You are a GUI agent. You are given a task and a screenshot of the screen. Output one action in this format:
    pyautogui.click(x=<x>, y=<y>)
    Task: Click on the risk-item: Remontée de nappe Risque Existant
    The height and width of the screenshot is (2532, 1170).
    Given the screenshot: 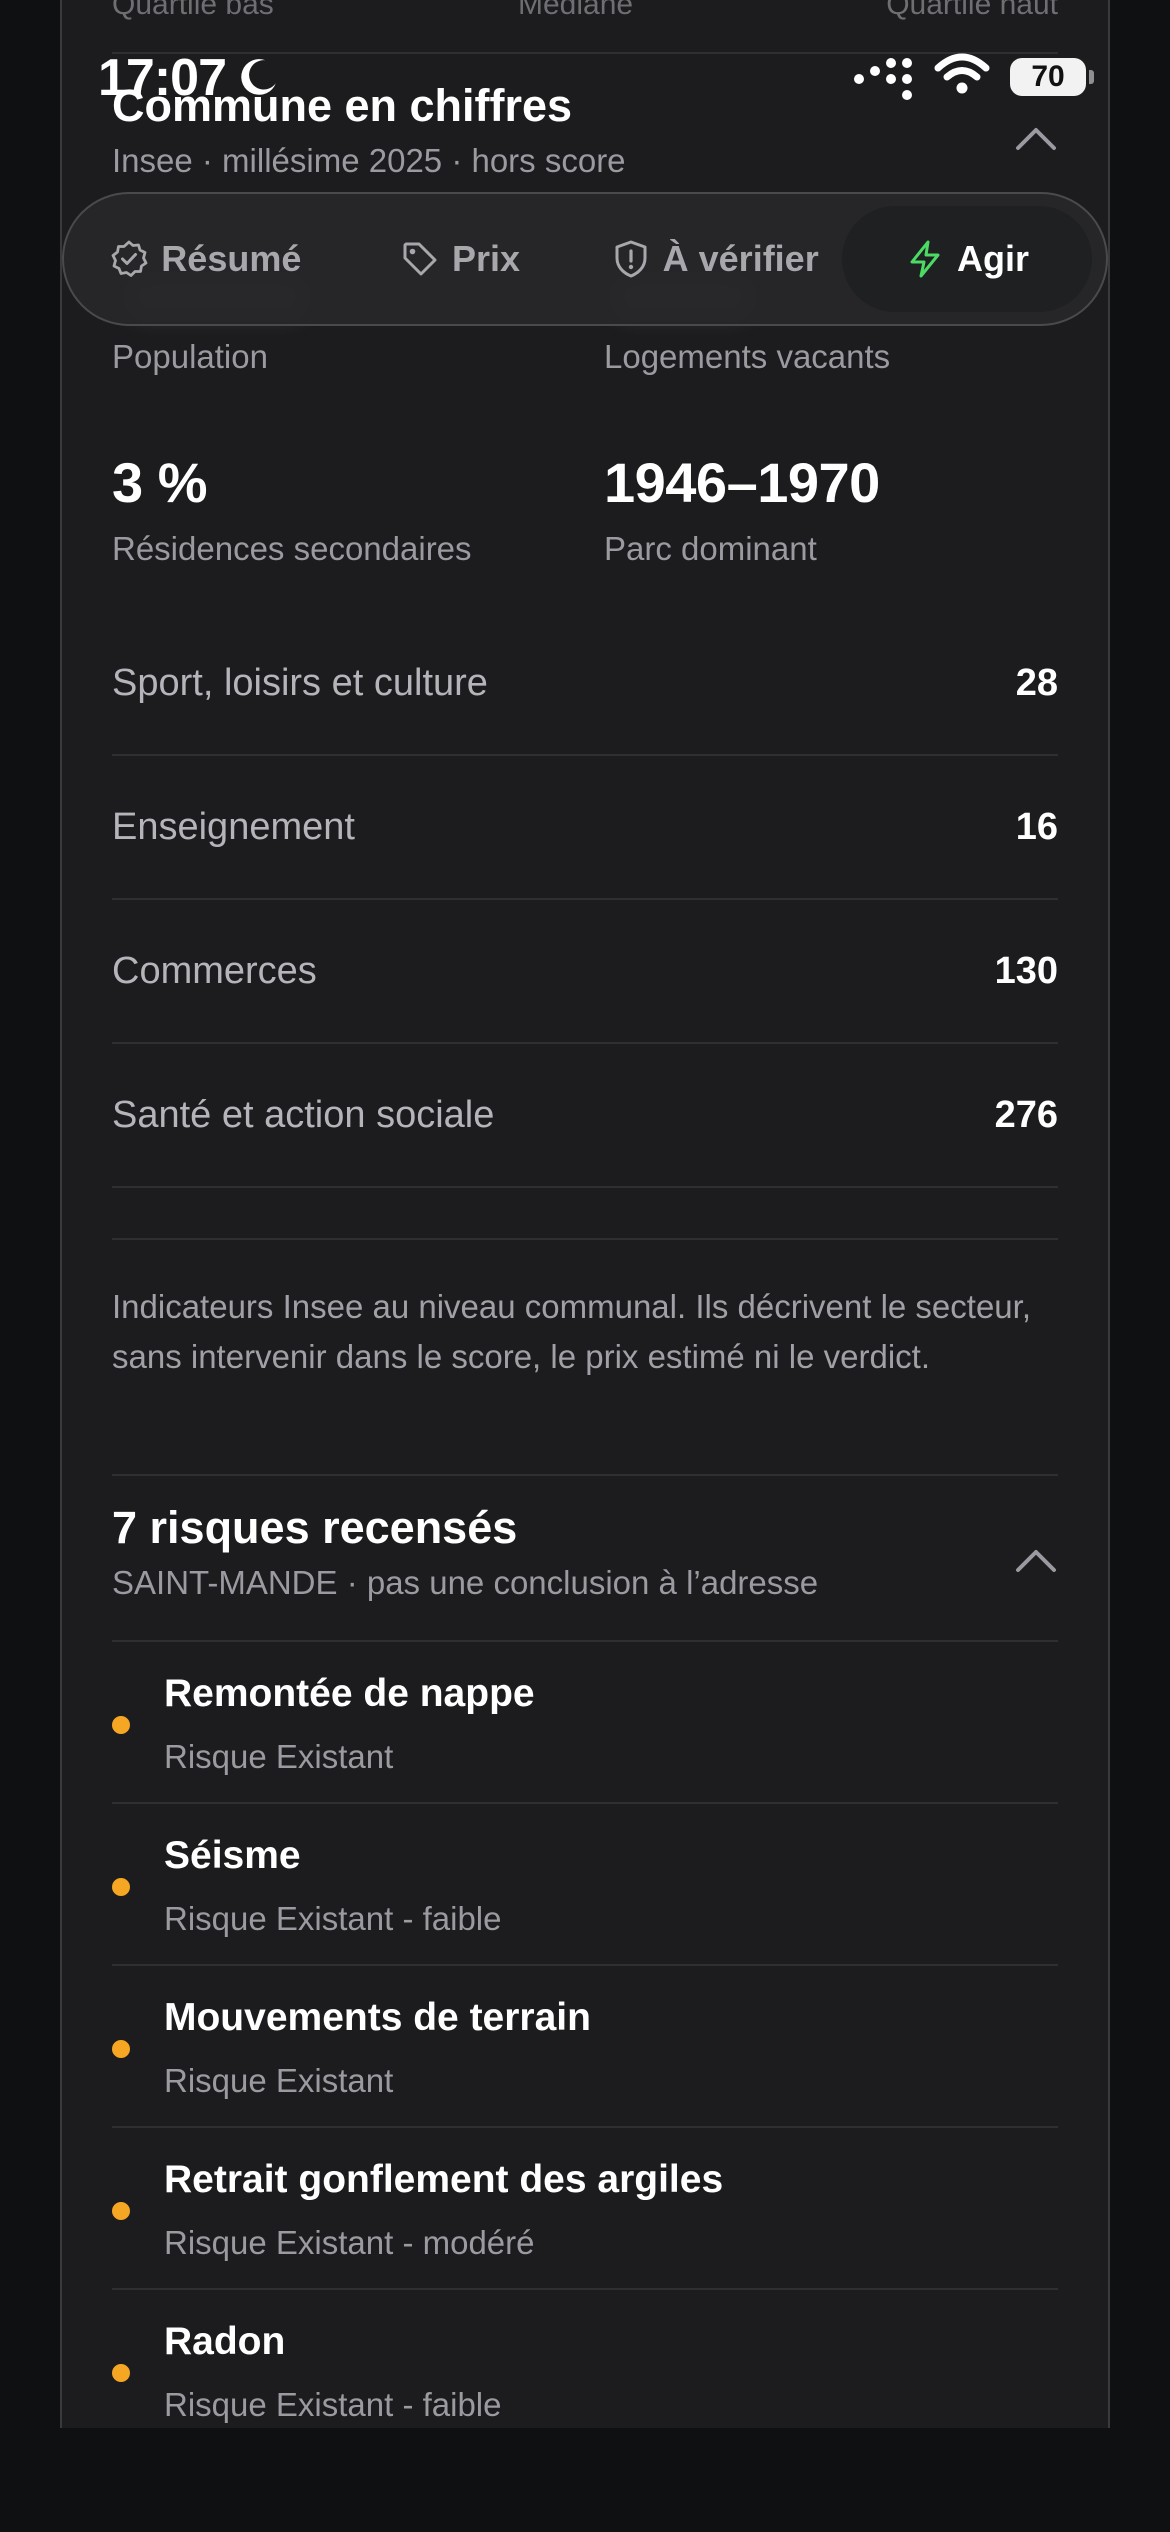 What is the action you would take?
    pyautogui.click(x=585, y=1723)
    